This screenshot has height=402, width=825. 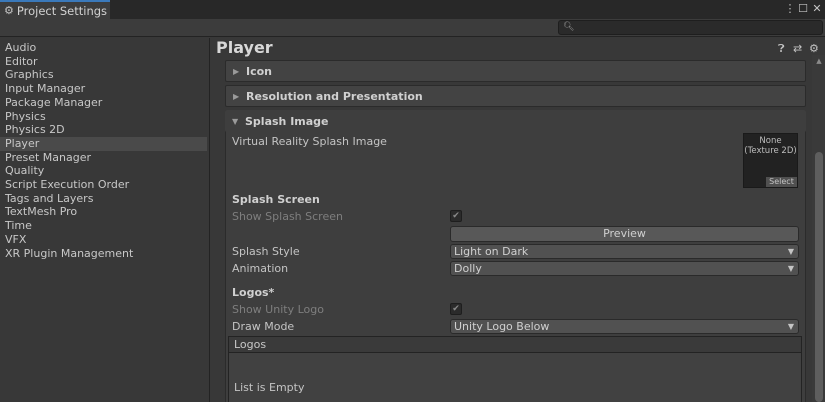 I want to click on sidebar-item-quality: Quality, so click(x=103, y=171).